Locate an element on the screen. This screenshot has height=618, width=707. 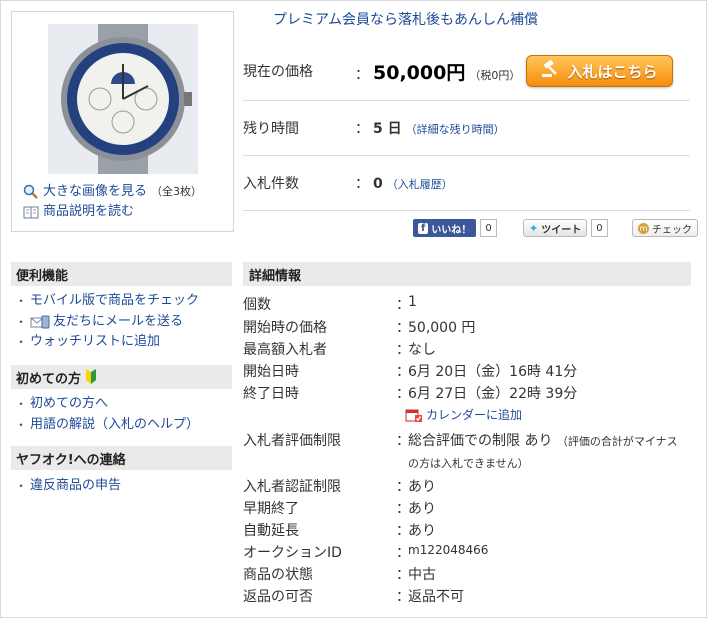
mixi-check-button: m チェック is located at coordinates (665, 228).